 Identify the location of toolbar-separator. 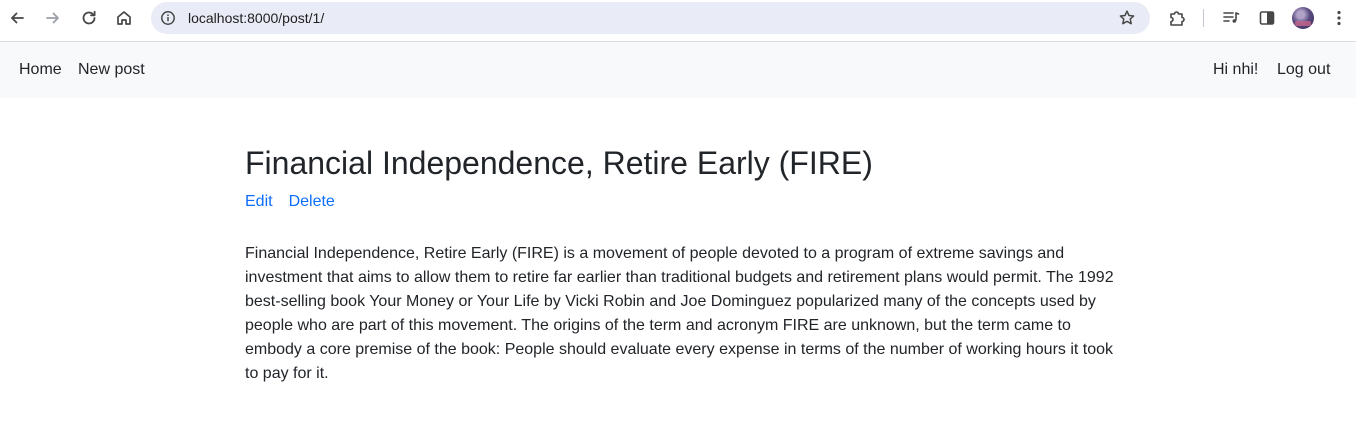
(1203, 18).